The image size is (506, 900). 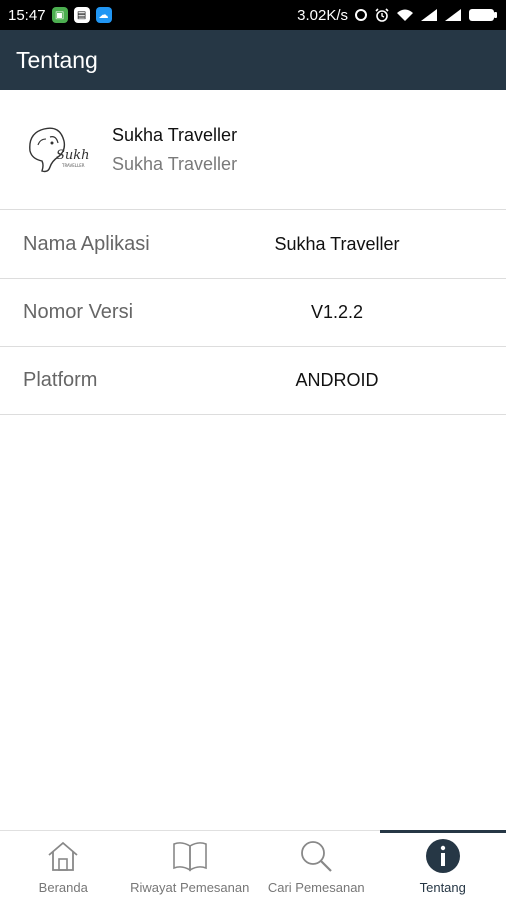 What do you see at coordinates (429, 15) in the screenshot?
I see `signal-icon` at bounding box center [429, 15].